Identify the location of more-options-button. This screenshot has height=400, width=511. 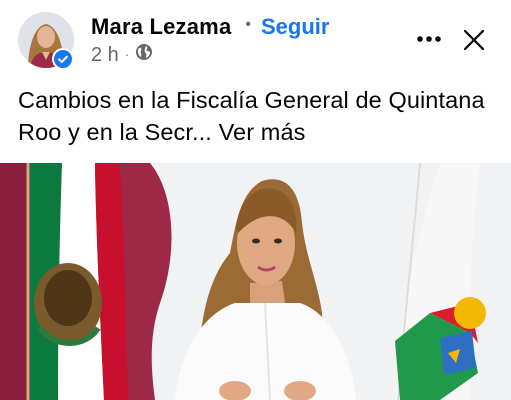
(429, 39).